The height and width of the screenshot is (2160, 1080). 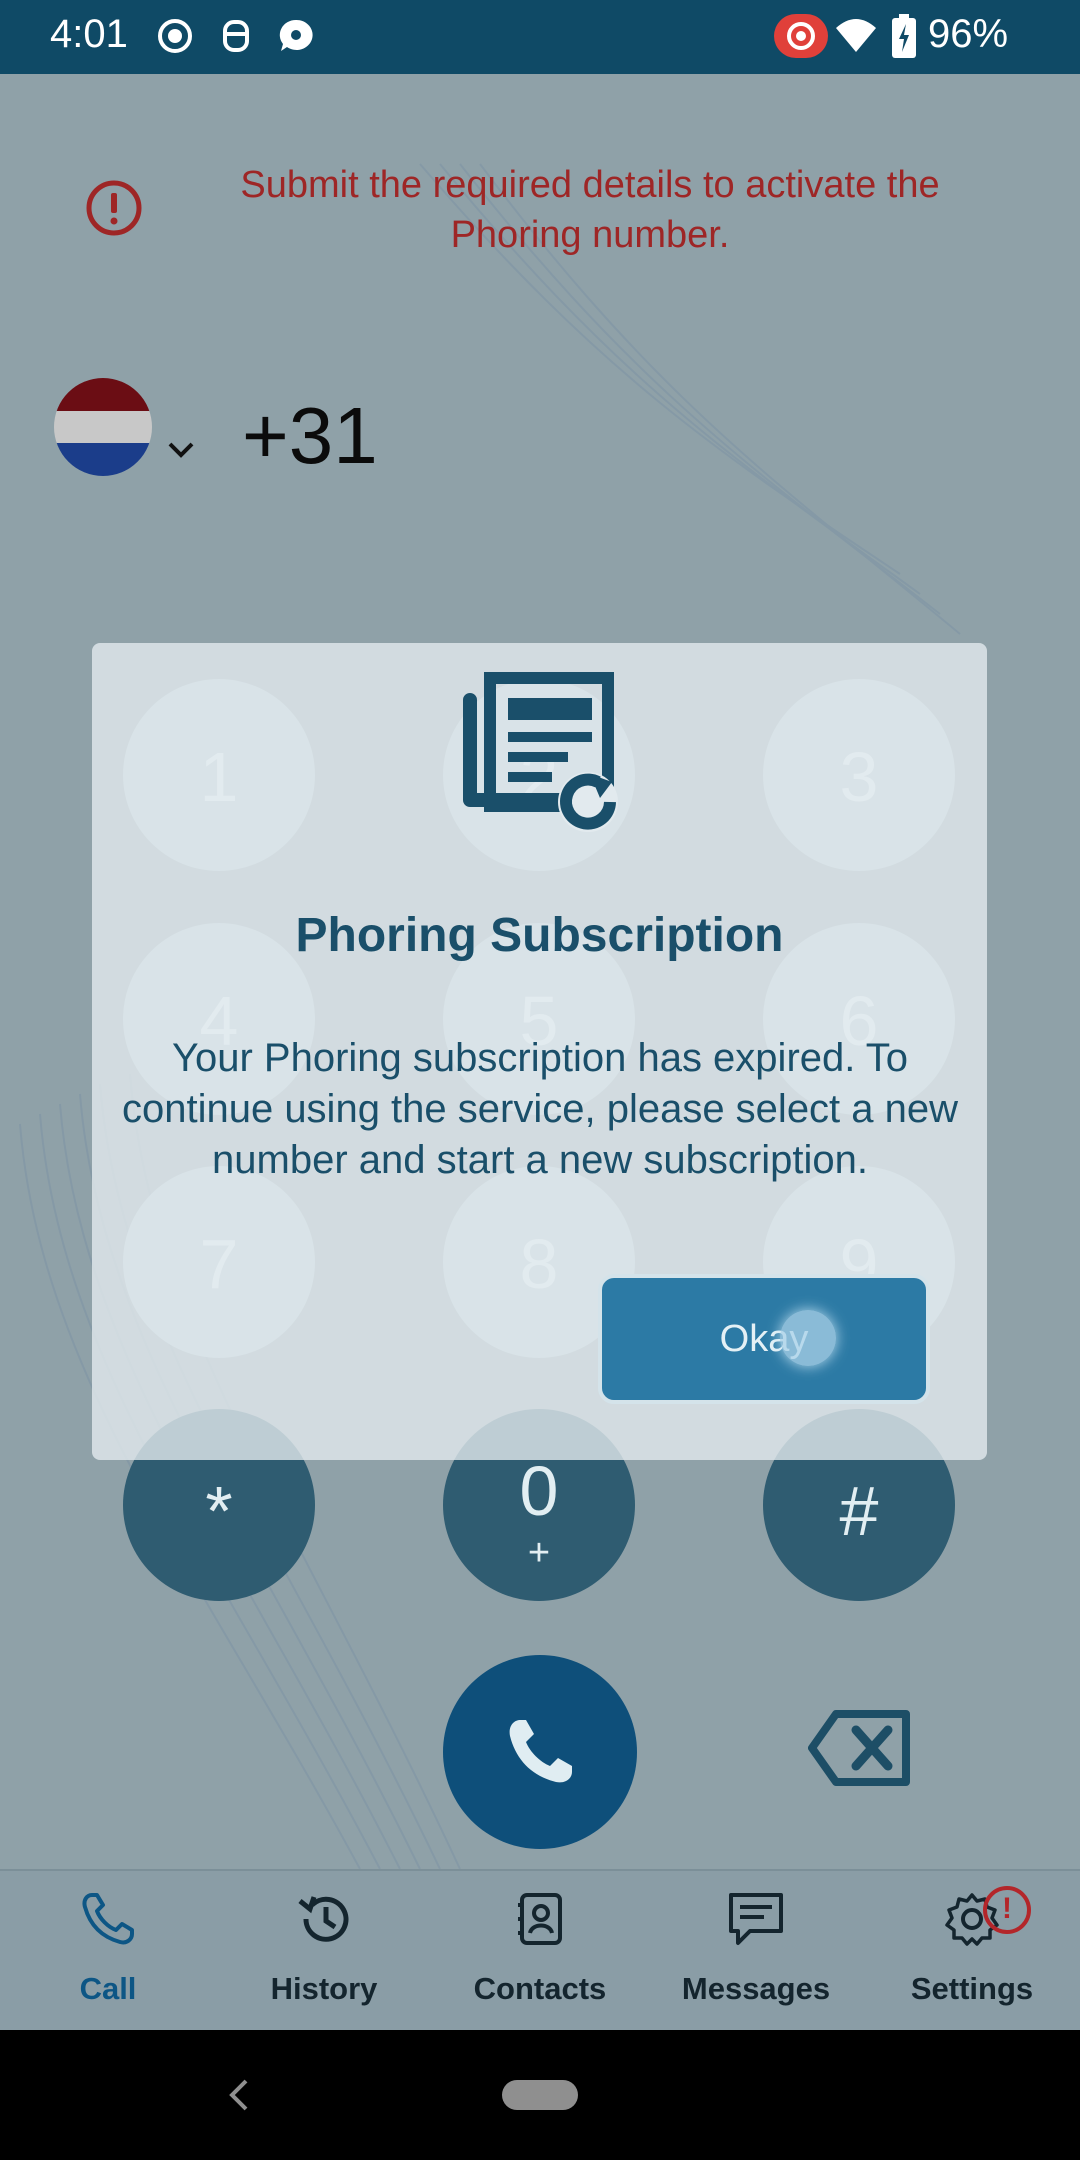 What do you see at coordinates (103, 427) in the screenshot?
I see `country-flag` at bounding box center [103, 427].